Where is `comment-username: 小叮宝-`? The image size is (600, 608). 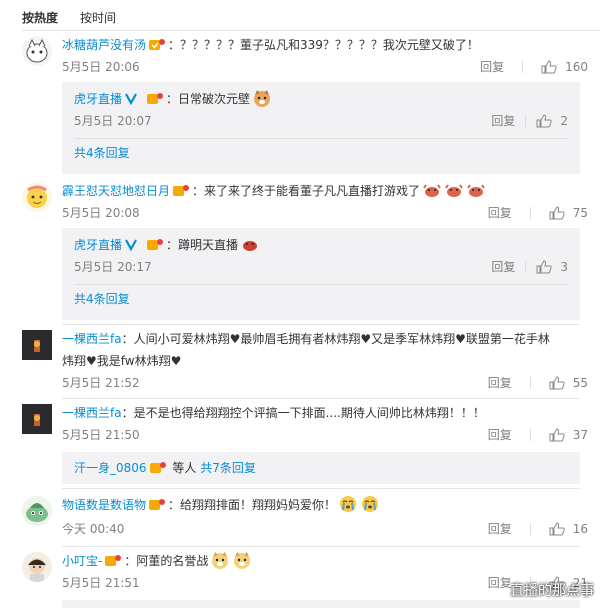
comment-username: 小叮宝- is located at coordinates (82, 561).